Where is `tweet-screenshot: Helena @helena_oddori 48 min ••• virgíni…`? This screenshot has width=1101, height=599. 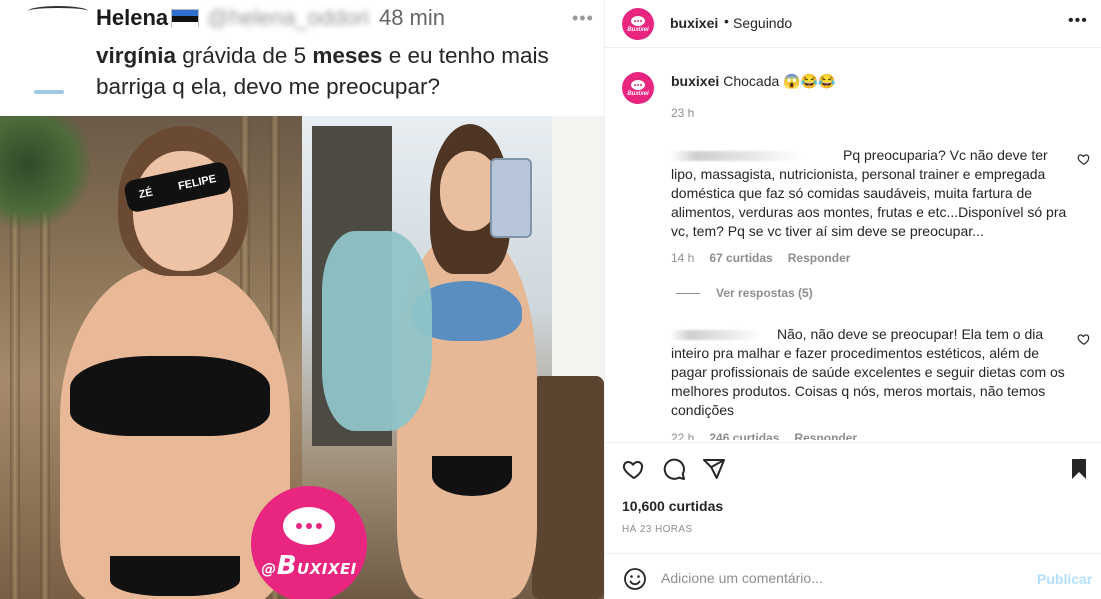 tweet-screenshot: Helena @helena_oddori 48 min ••• virgíni… is located at coordinates (302, 58).